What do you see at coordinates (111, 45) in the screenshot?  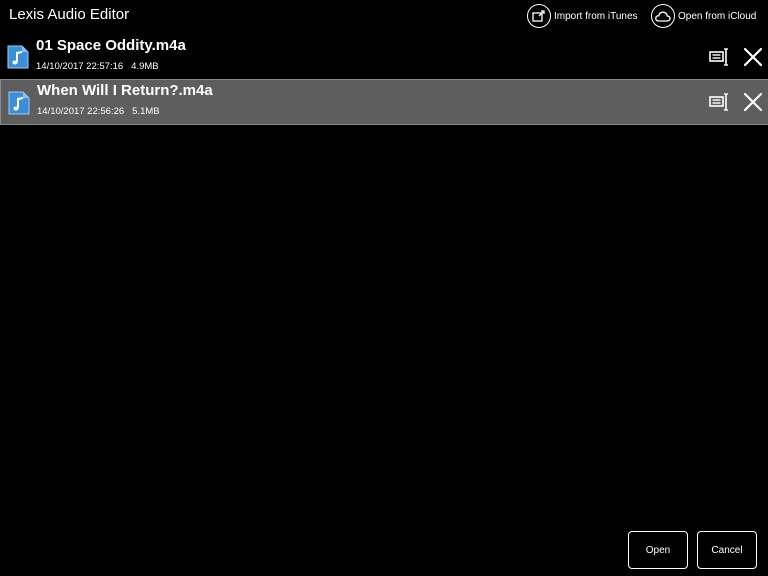 I see `file-name: 01 Space Oddity.m4a` at bounding box center [111, 45].